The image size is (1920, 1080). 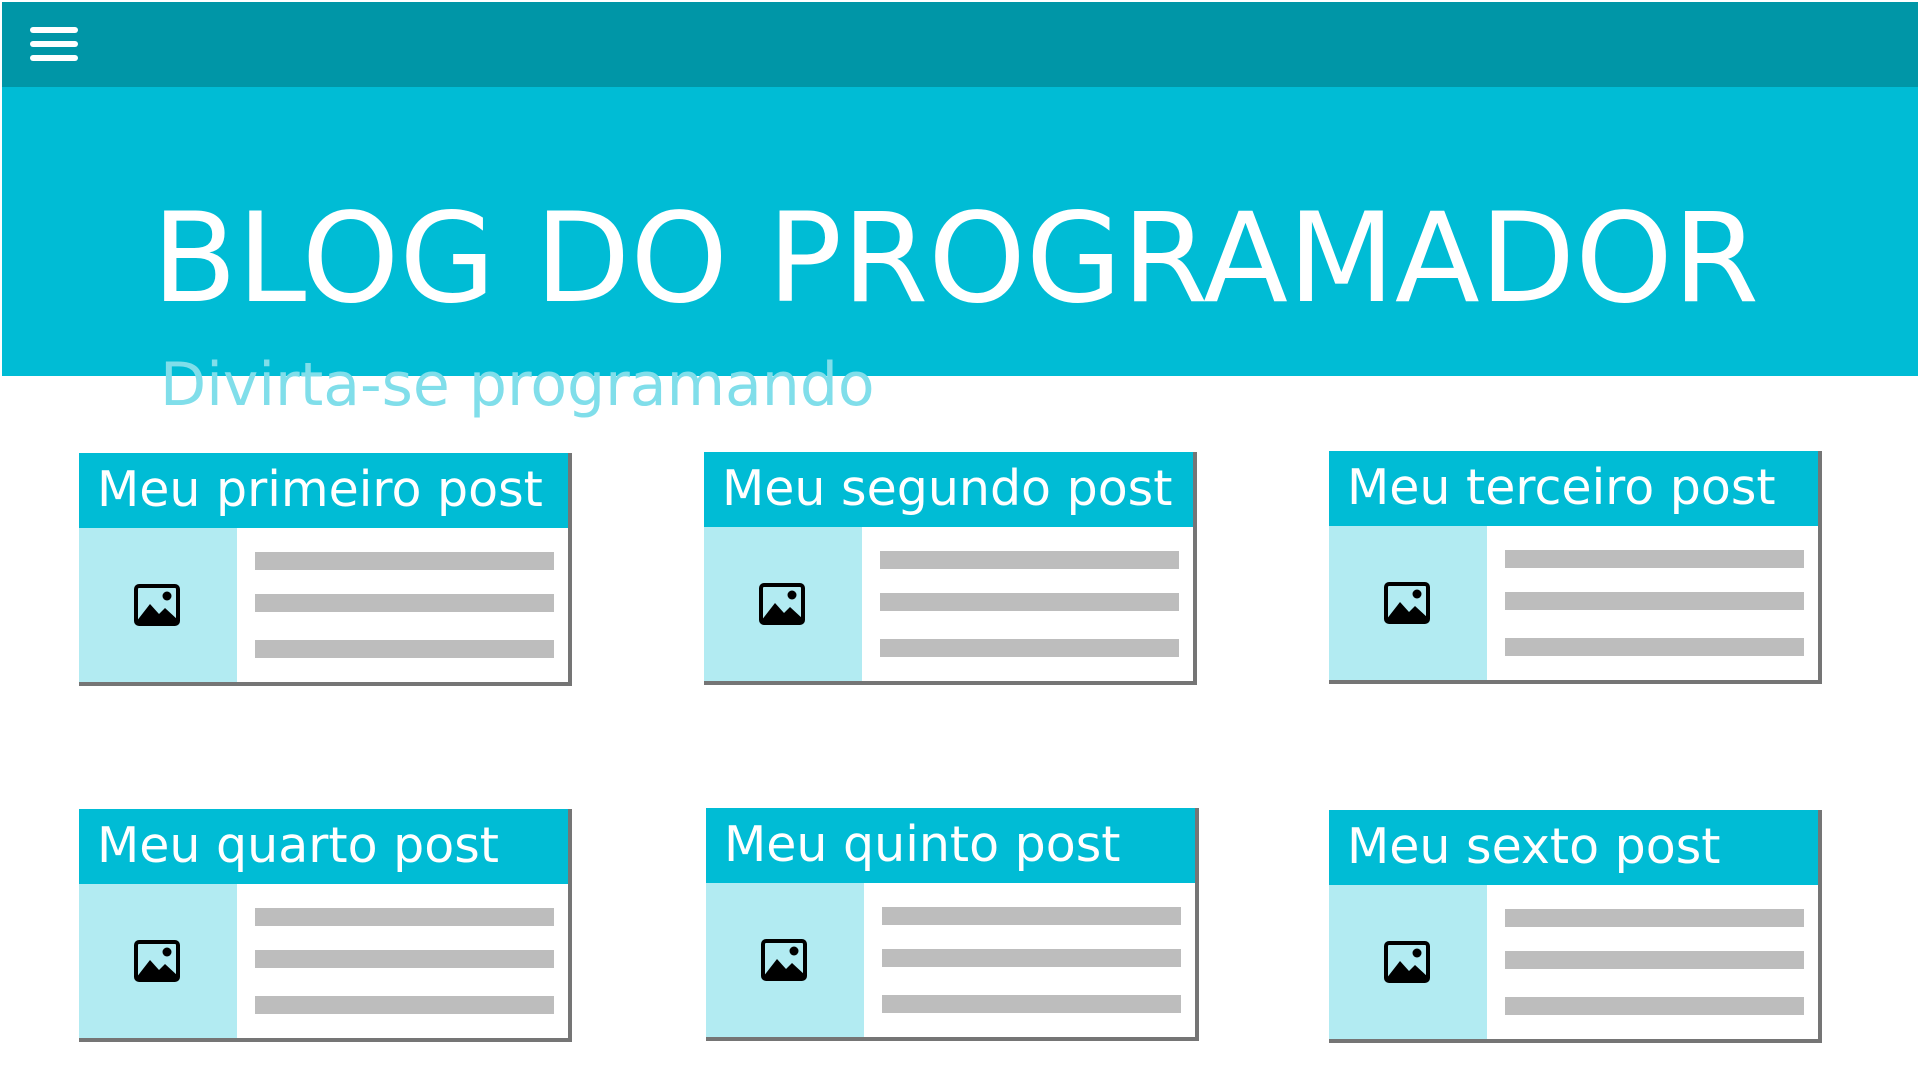 I want to click on post-card: Meu quinto post, so click(x=952, y=924).